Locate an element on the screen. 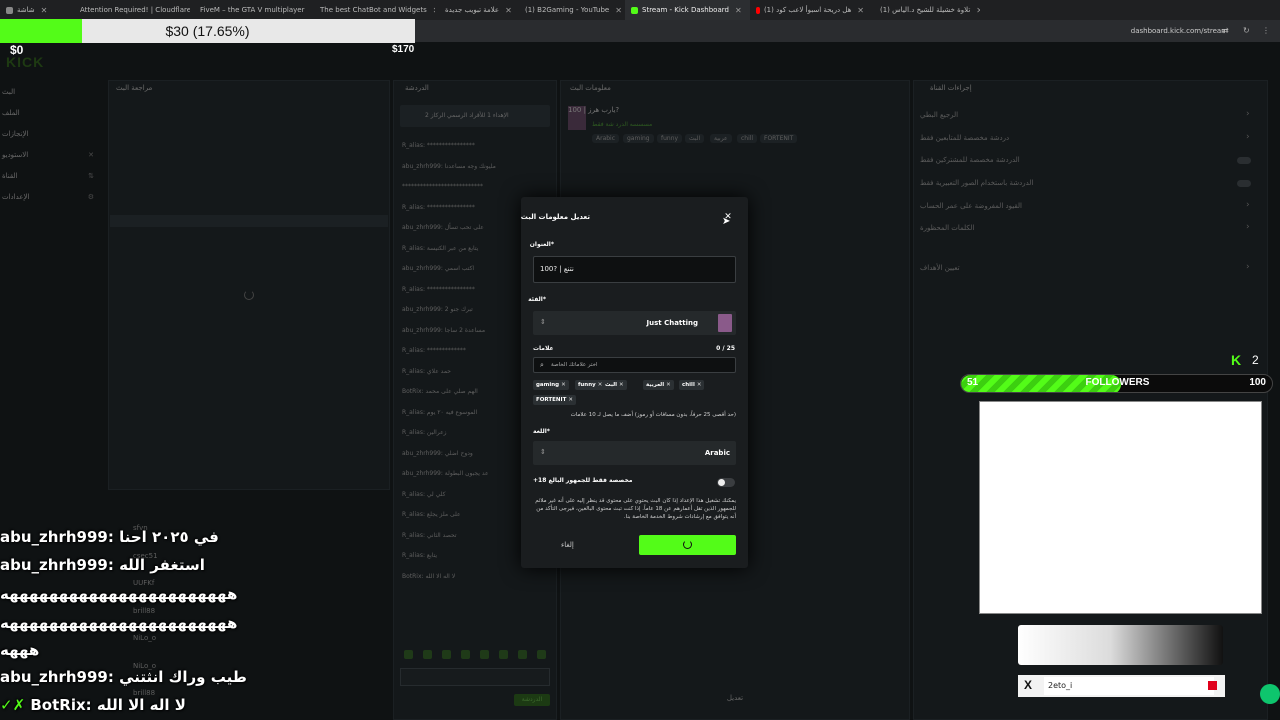  tab-label: FiveM – the GTA V multiplayer is located at coordinates (252, 10).